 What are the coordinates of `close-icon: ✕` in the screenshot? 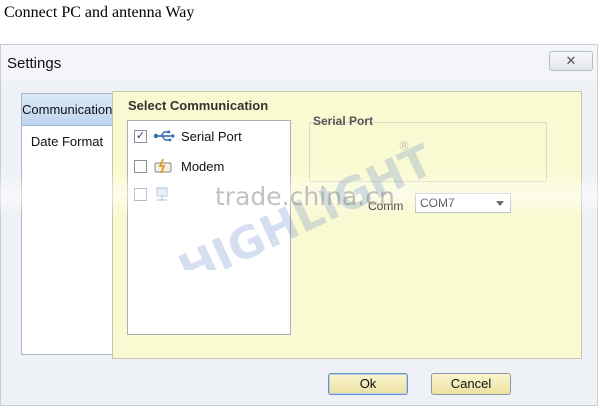 It's located at (571, 60).